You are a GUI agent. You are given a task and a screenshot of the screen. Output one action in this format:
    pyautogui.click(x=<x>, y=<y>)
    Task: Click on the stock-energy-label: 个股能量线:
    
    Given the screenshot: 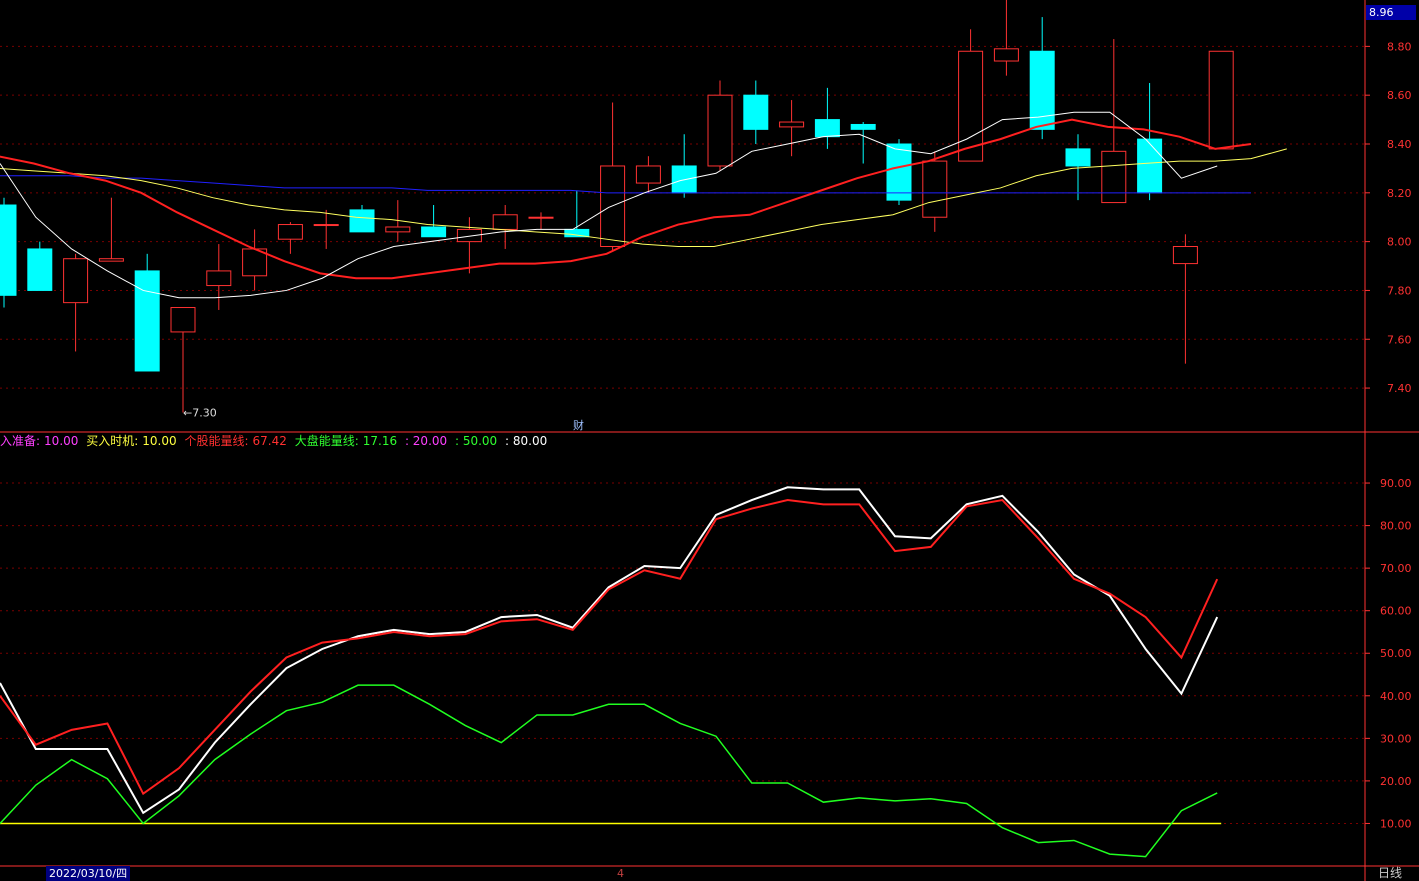 What is the action you would take?
    pyautogui.click(x=216, y=441)
    